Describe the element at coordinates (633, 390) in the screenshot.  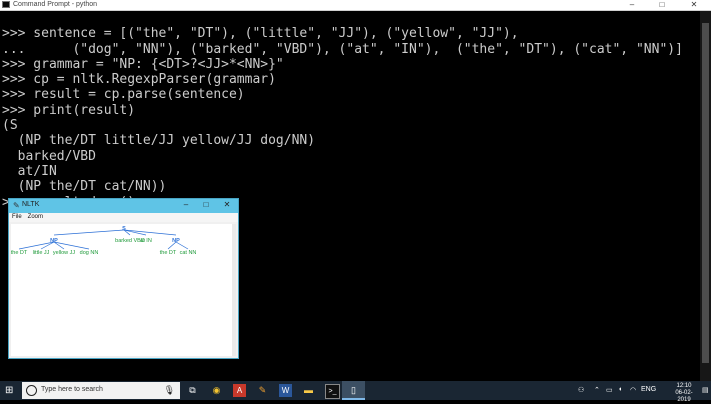
I see `wifi-icon: ◠` at that location.